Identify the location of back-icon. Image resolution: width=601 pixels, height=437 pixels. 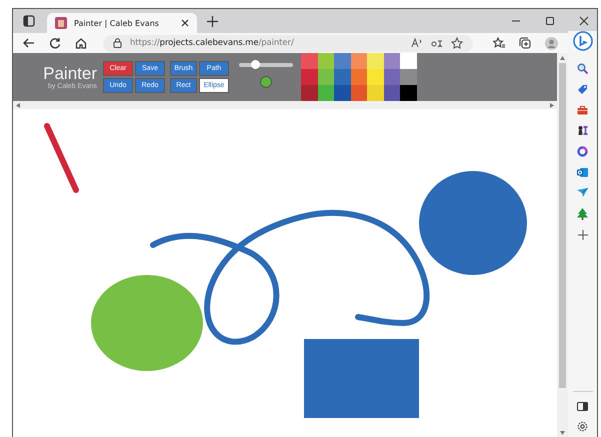
(29, 43).